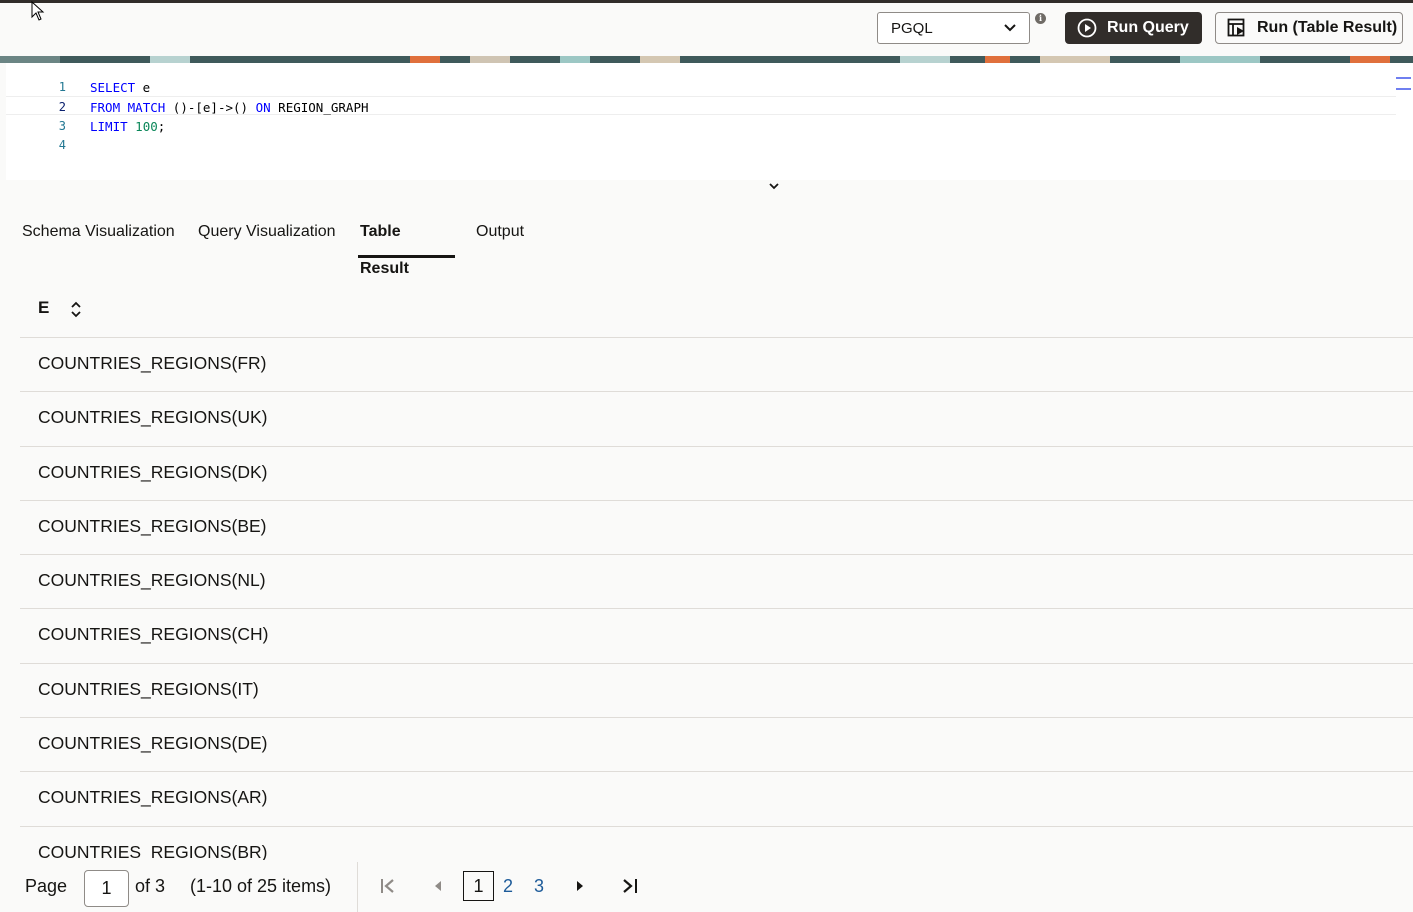  Describe the element at coordinates (153, 743) in the screenshot. I see `table-cell: COUNTRIES_REGIONS(DE)` at that location.